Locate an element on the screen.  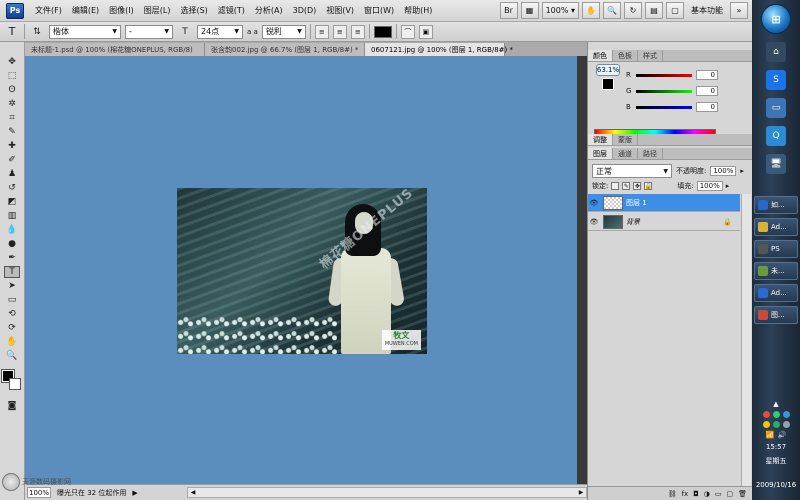
text-orientation-icon: ⇅ is located at coordinates (37, 32).